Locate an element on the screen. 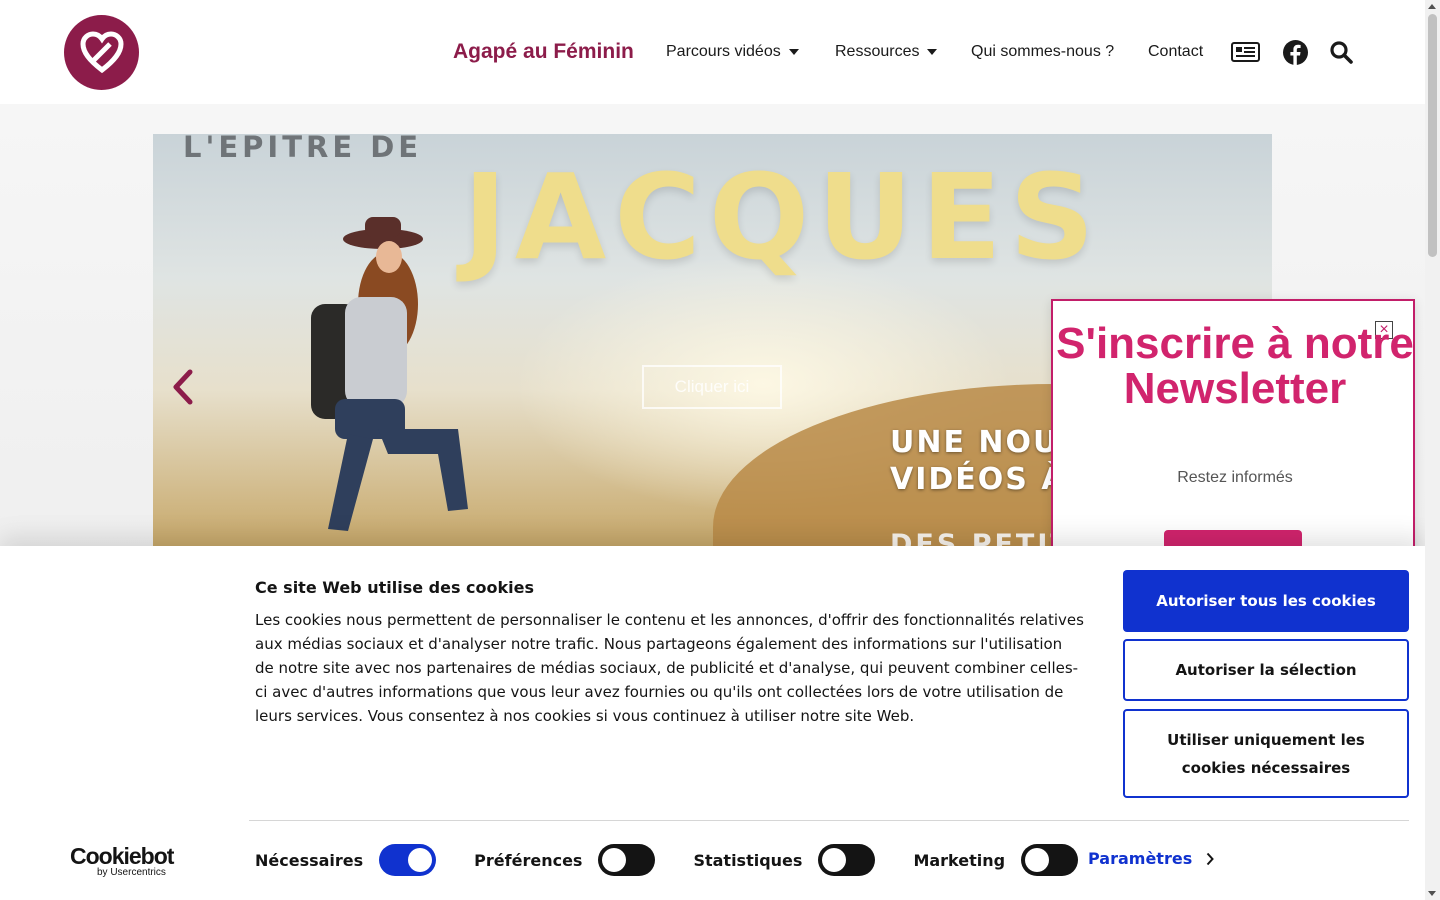 The height and width of the screenshot is (900, 1440). nav-item-label: Ressources is located at coordinates (877, 51).